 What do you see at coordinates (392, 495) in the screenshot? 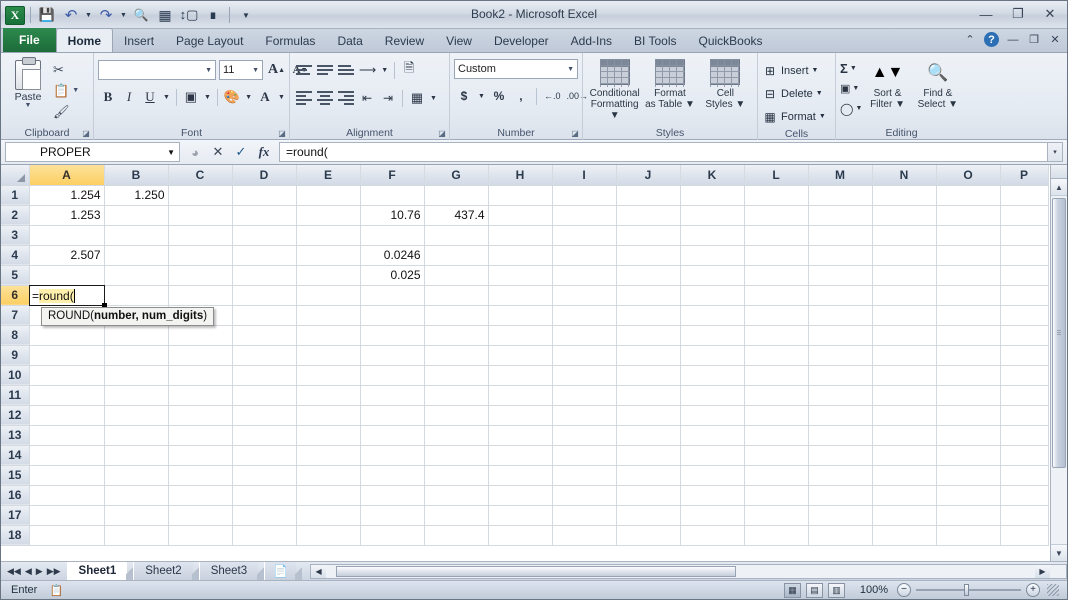
I see `cell-F16` at bounding box center [392, 495].